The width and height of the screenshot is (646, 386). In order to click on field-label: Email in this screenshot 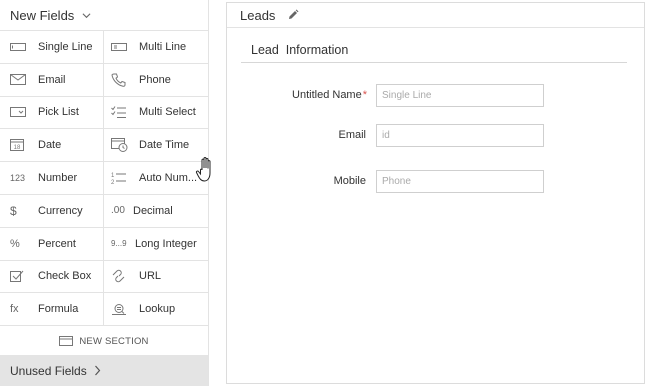, I will do `click(52, 79)`.